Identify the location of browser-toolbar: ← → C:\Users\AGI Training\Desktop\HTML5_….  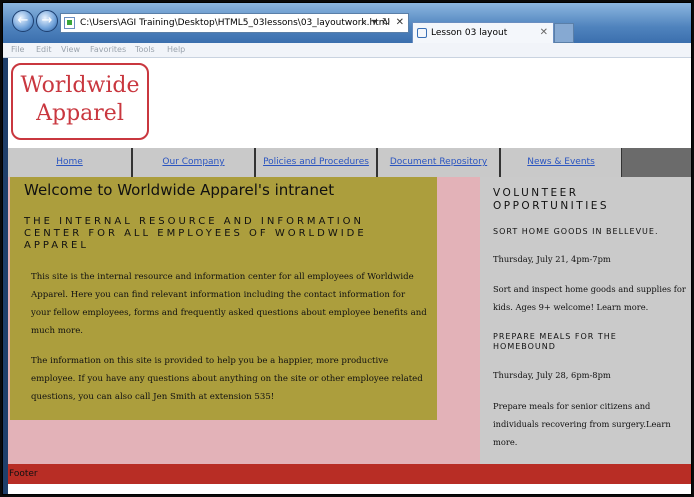
(347, 23).